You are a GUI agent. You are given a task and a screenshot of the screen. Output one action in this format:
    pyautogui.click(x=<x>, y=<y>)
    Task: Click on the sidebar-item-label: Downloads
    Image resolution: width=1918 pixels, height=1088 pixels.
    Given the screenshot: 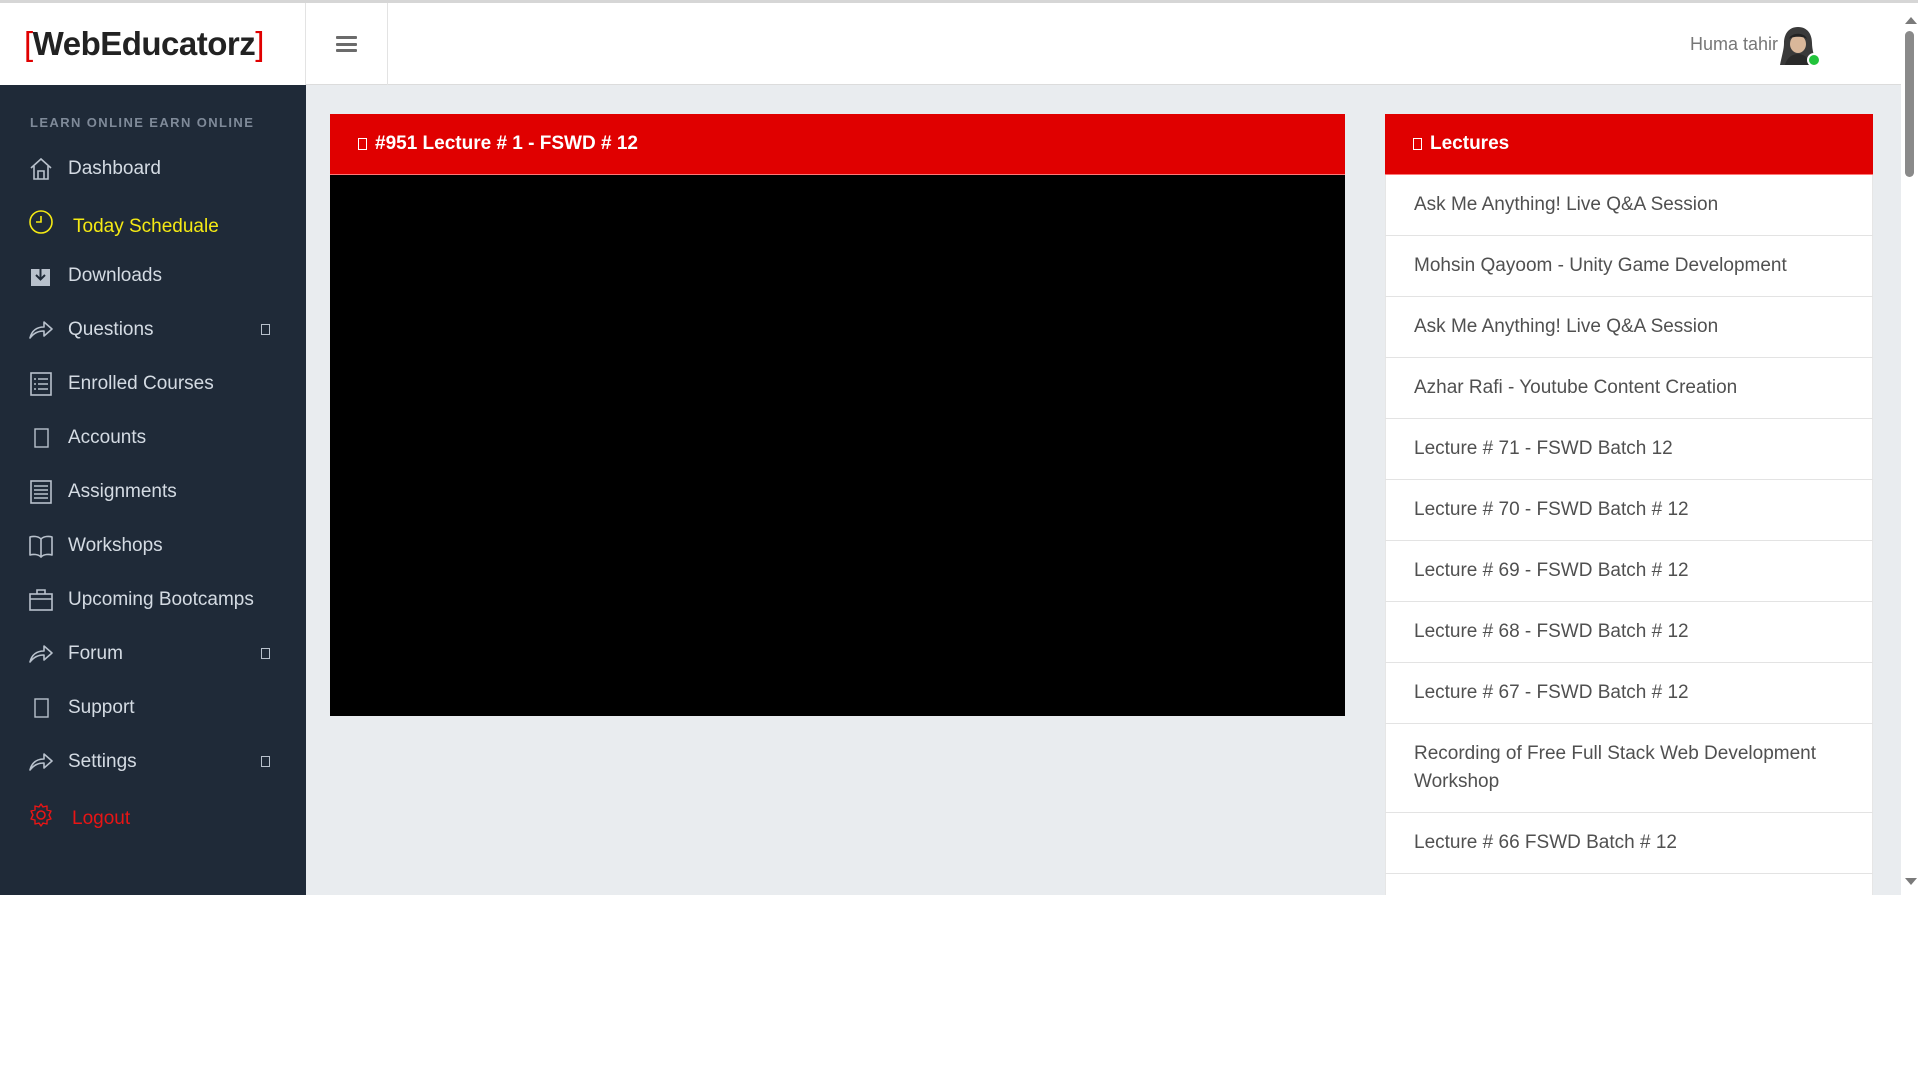 What is the action you would take?
    pyautogui.click(x=115, y=275)
    